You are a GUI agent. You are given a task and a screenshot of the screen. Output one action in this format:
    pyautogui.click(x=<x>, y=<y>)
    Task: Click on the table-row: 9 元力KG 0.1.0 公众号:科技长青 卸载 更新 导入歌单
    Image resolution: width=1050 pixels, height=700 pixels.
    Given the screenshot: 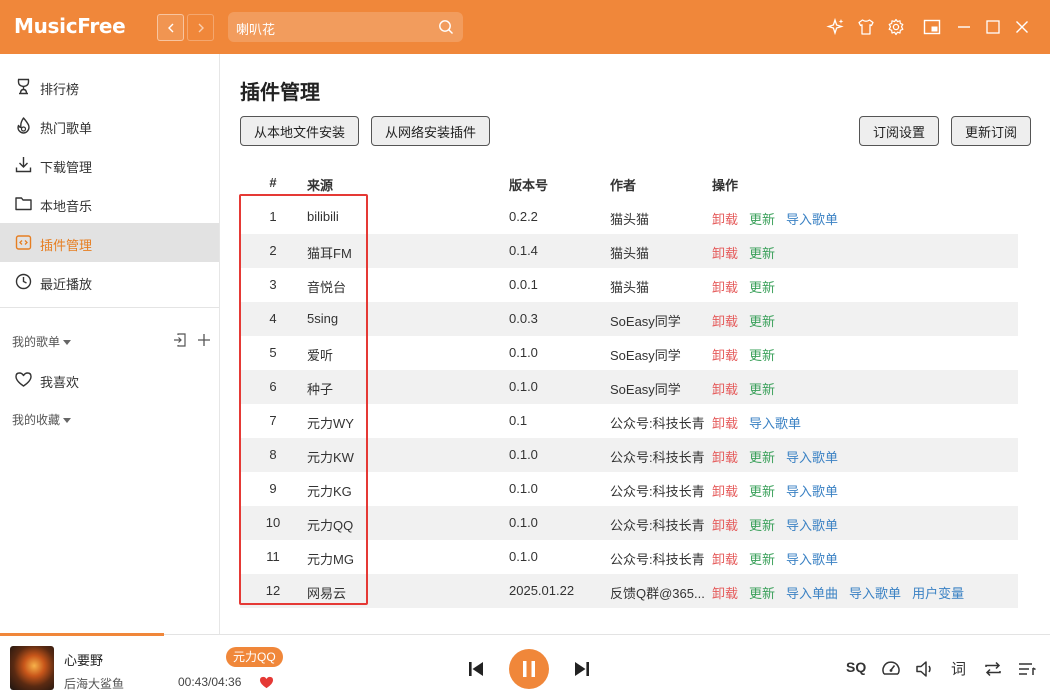 What is the action you would take?
    pyautogui.click(x=629, y=489)
    